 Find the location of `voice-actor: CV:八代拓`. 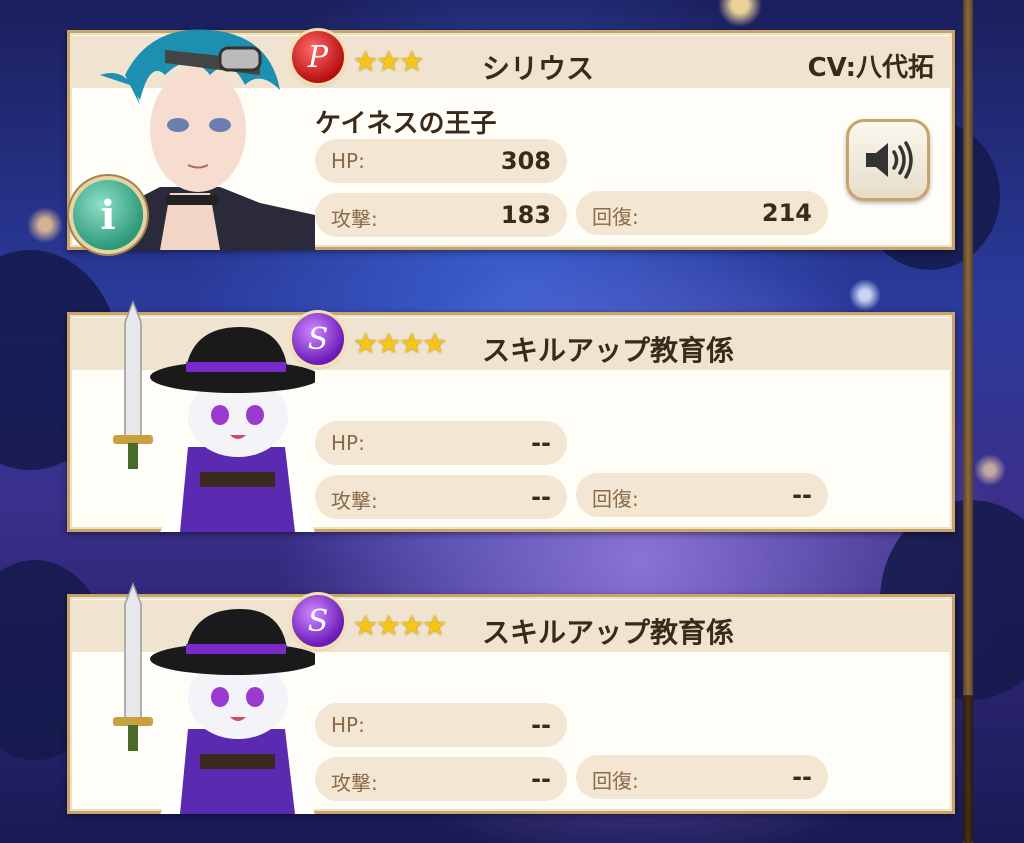

voice-actor: CV:八代拓 is located at coordinates (870, 68).